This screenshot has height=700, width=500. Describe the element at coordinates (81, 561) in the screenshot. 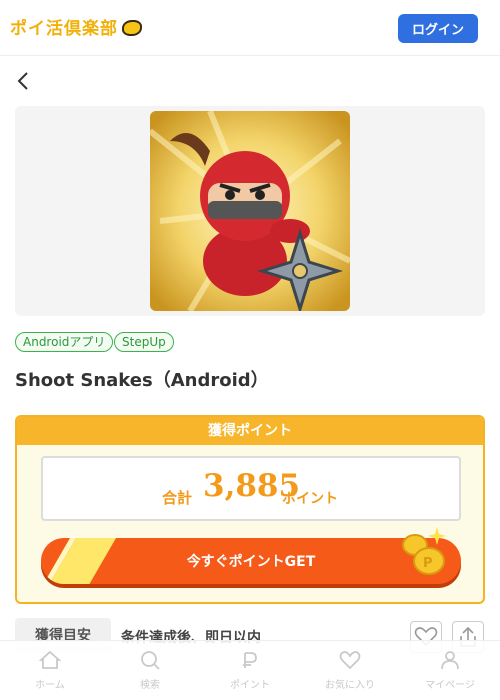

I see `button-stripe` at that location.